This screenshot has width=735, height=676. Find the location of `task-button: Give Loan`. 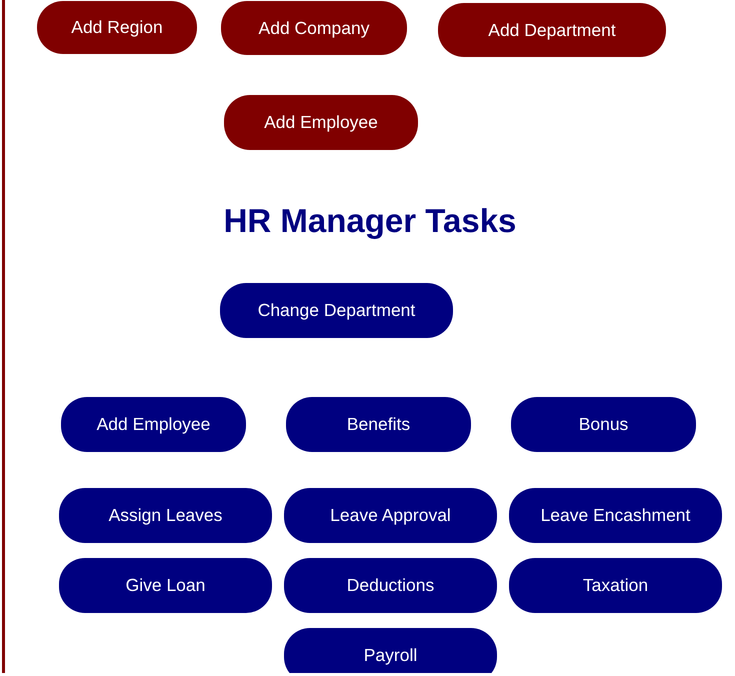

task-button: Give Loan is located at coordinates (165, 585).